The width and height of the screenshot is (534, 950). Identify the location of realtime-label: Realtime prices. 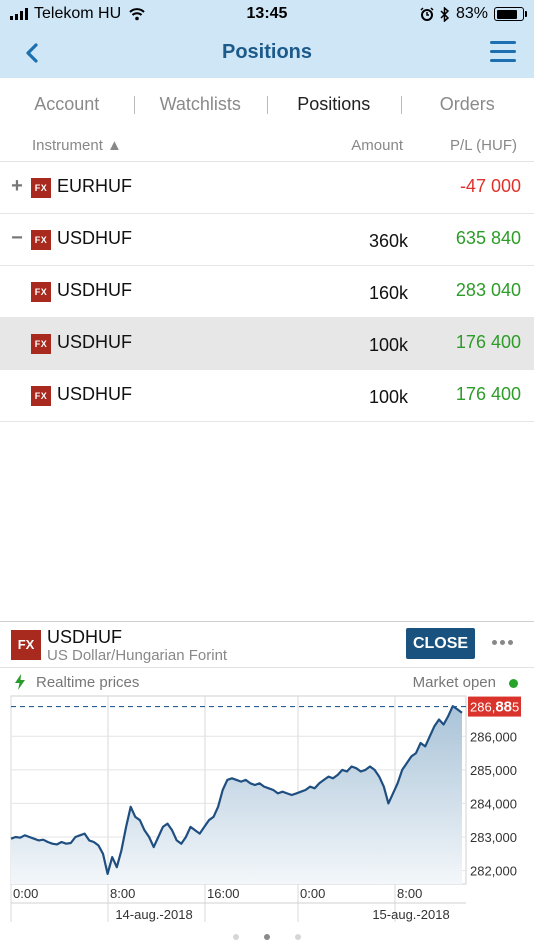
(88, 682).